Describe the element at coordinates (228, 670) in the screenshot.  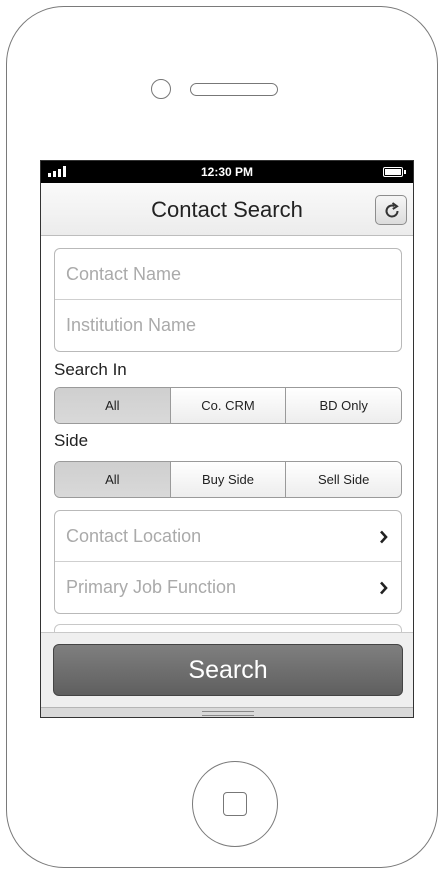
I see `search-button: Search` at that location.